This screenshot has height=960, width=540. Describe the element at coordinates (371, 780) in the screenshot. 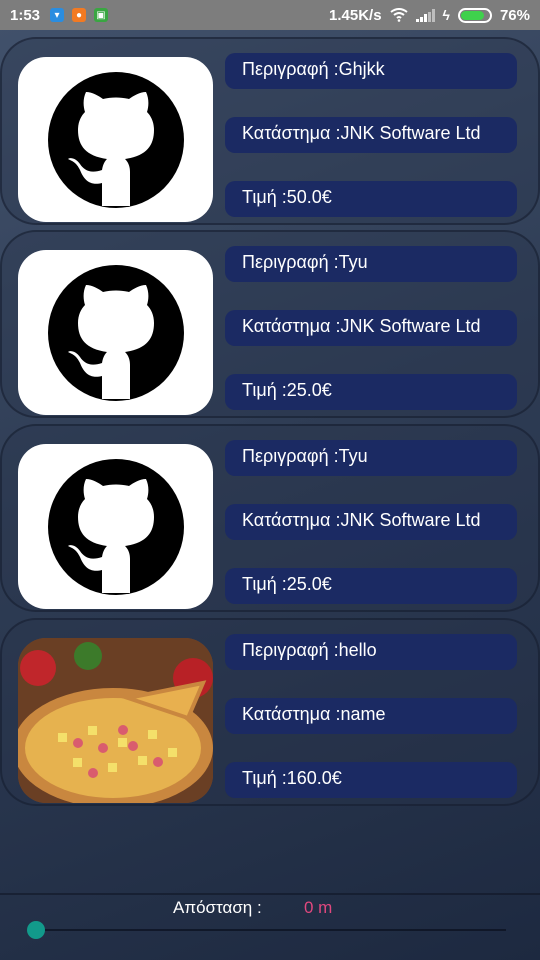

I see `price-field: Τιμή :160.0€` at that location.